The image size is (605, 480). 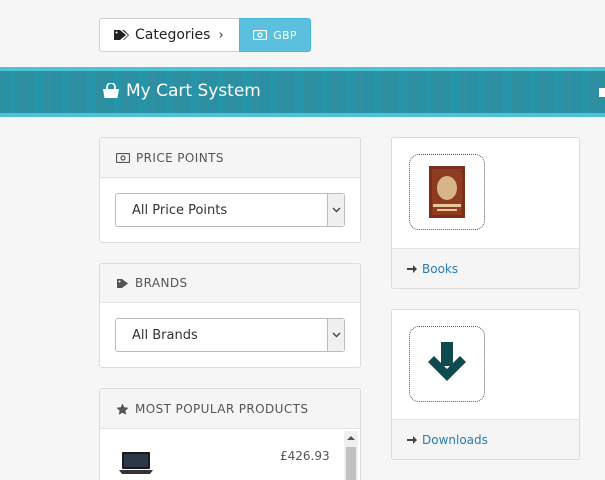 I want to click on downloads-link: Downloads, so click(x=485, y=439).